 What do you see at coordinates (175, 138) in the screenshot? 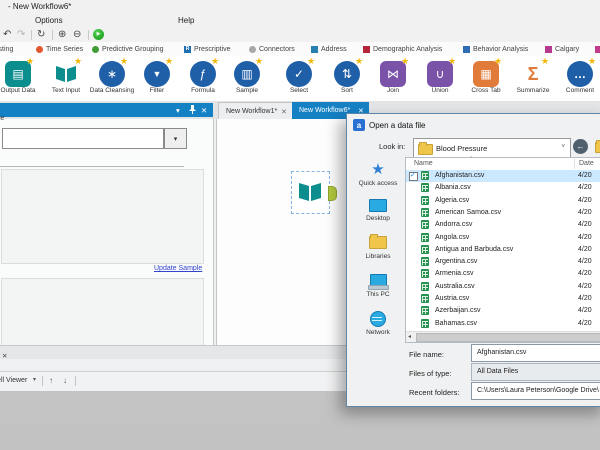
I see `combobox-dropdown-button: ▾` at bounding box center [175, 138].